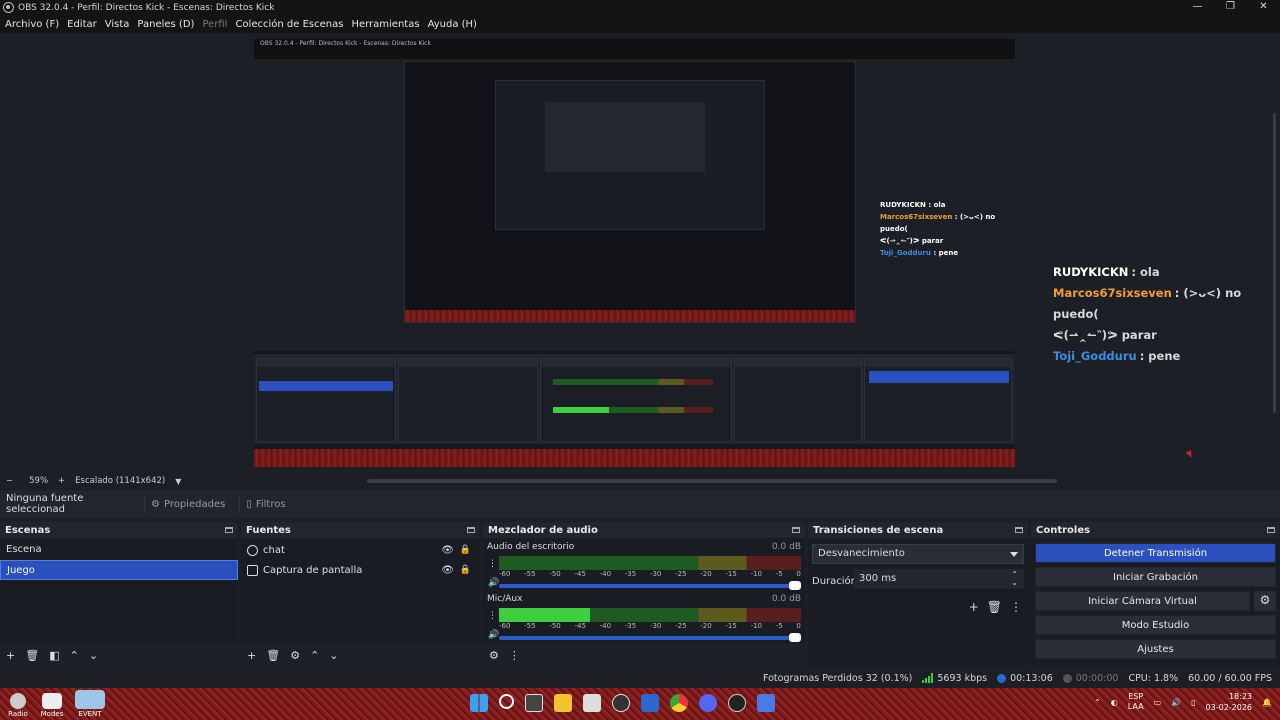 This screenshot has height=720, width=1280. What do you see at coordinates (918, 554) in the screenshot?
I see `transition-select: Desvanecimiento` at bounding box center [918, 554].